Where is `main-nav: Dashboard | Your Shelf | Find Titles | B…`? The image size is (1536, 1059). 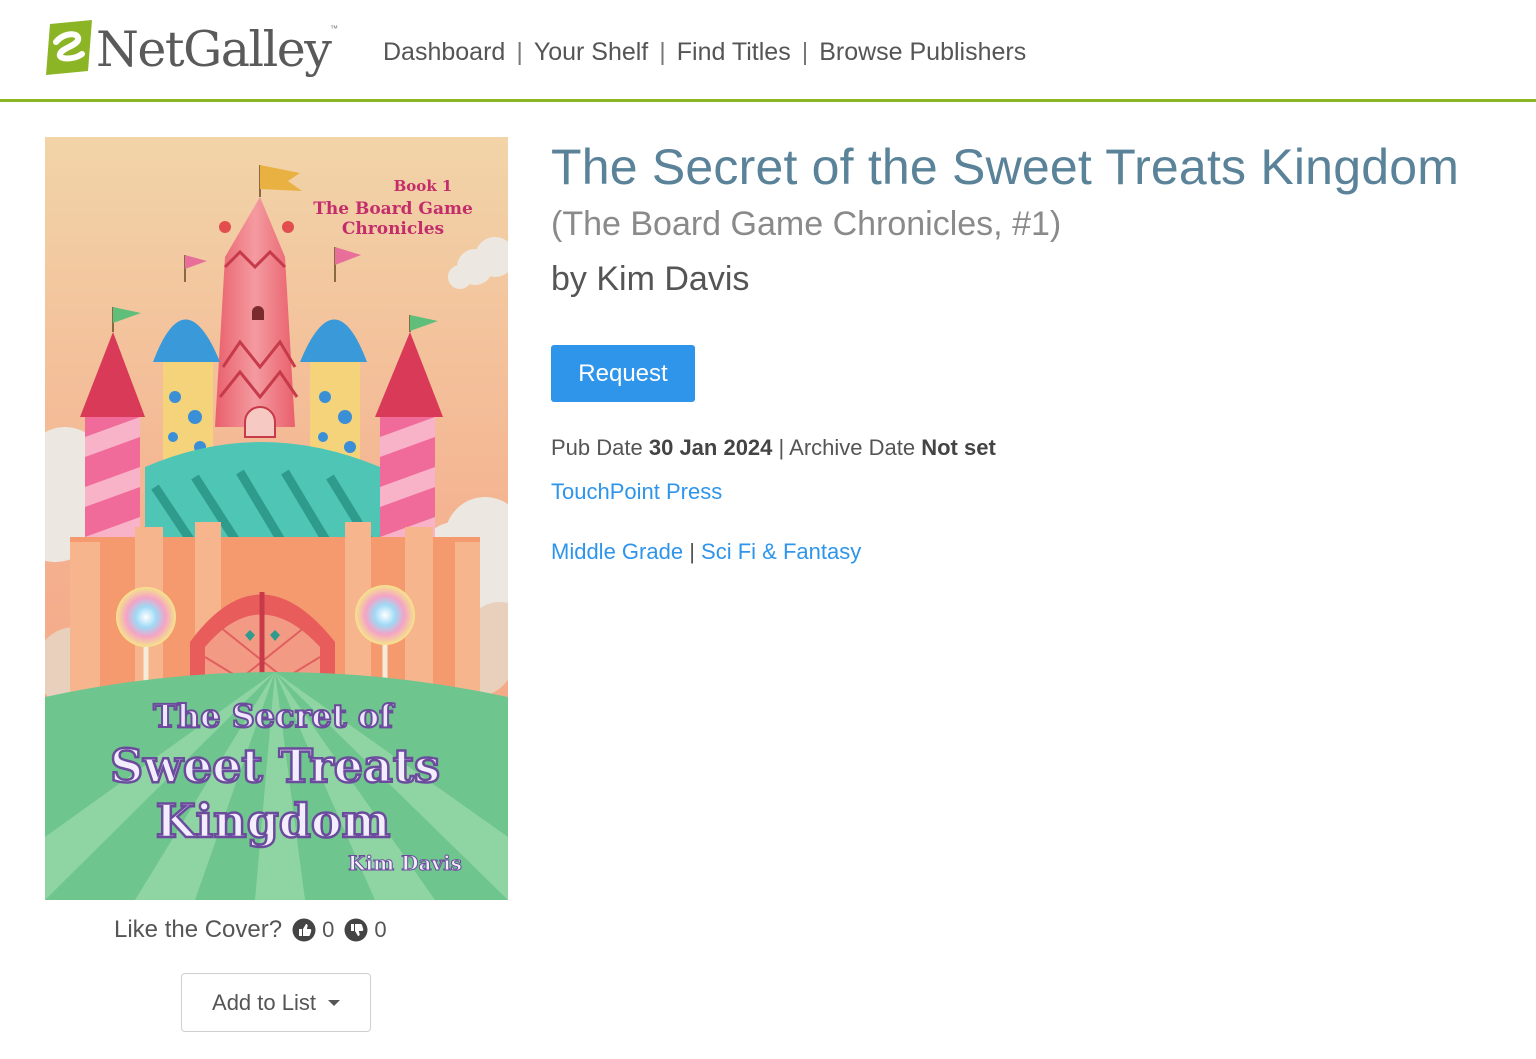 main-nav: Dashboard | Your Shelf | Find Titles | B… is located at coordinates (704, 52).